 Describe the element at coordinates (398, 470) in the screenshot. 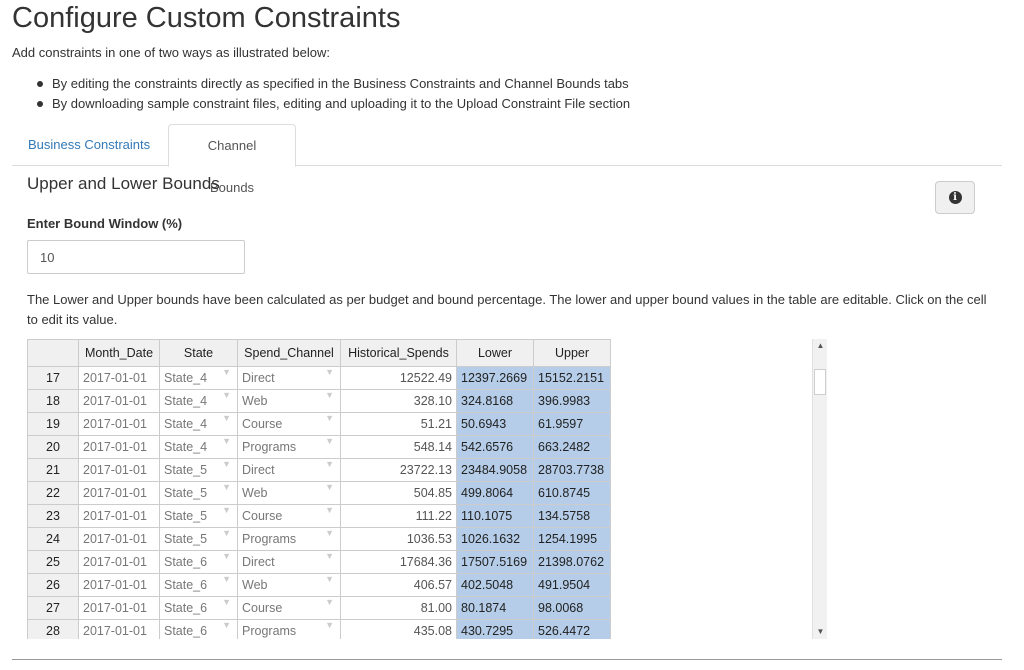

I see `cell-historical-spends: 23722.13` at that location.